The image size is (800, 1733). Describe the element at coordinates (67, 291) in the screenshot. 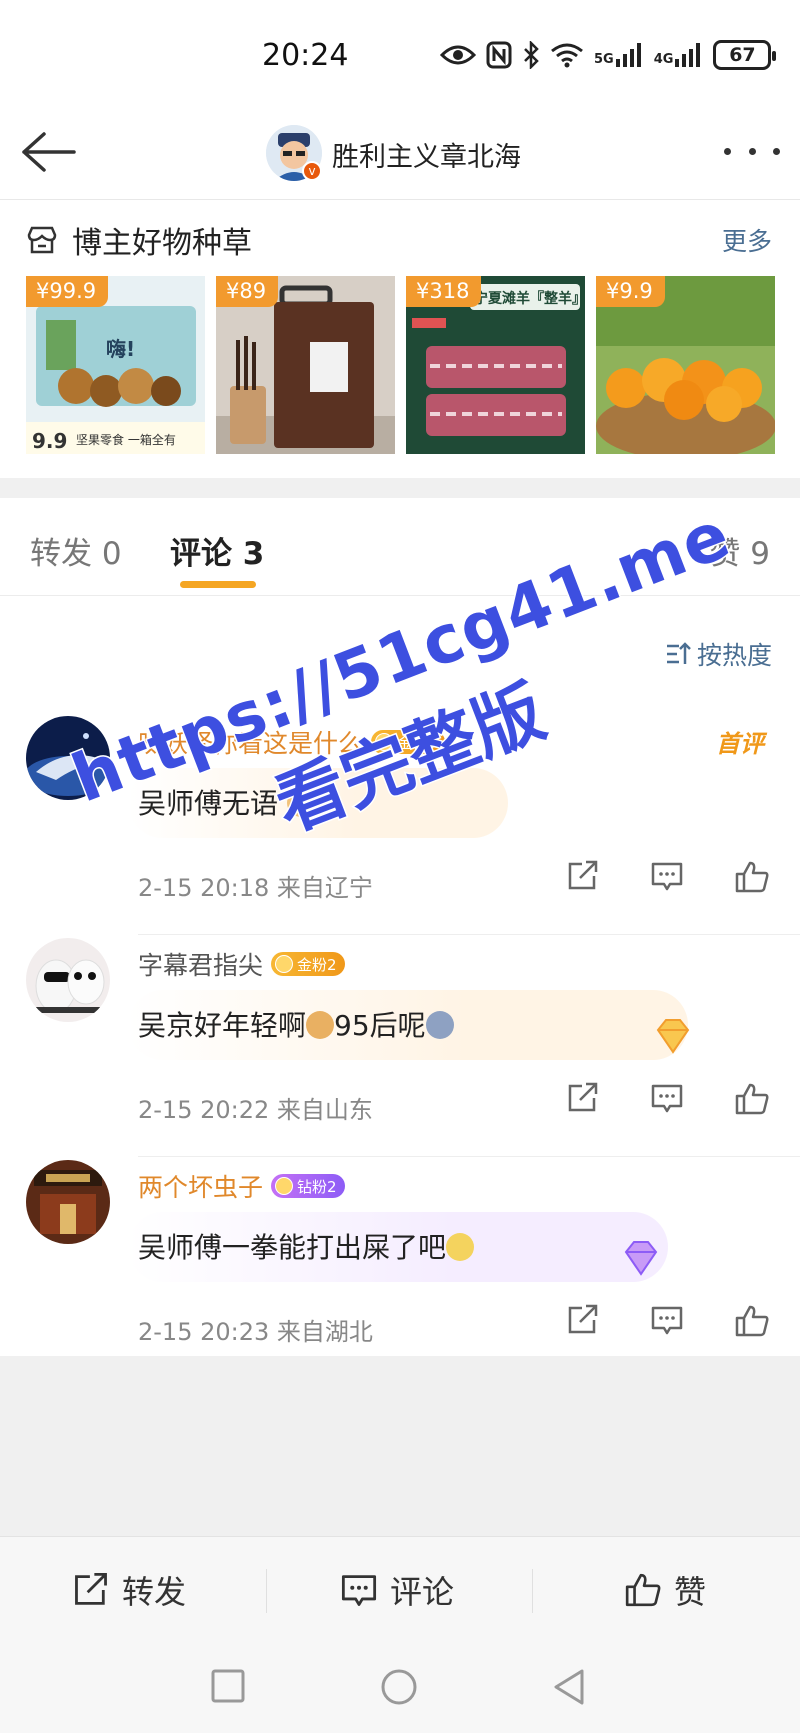

I see `price-tag: ¥99.9` at that location.